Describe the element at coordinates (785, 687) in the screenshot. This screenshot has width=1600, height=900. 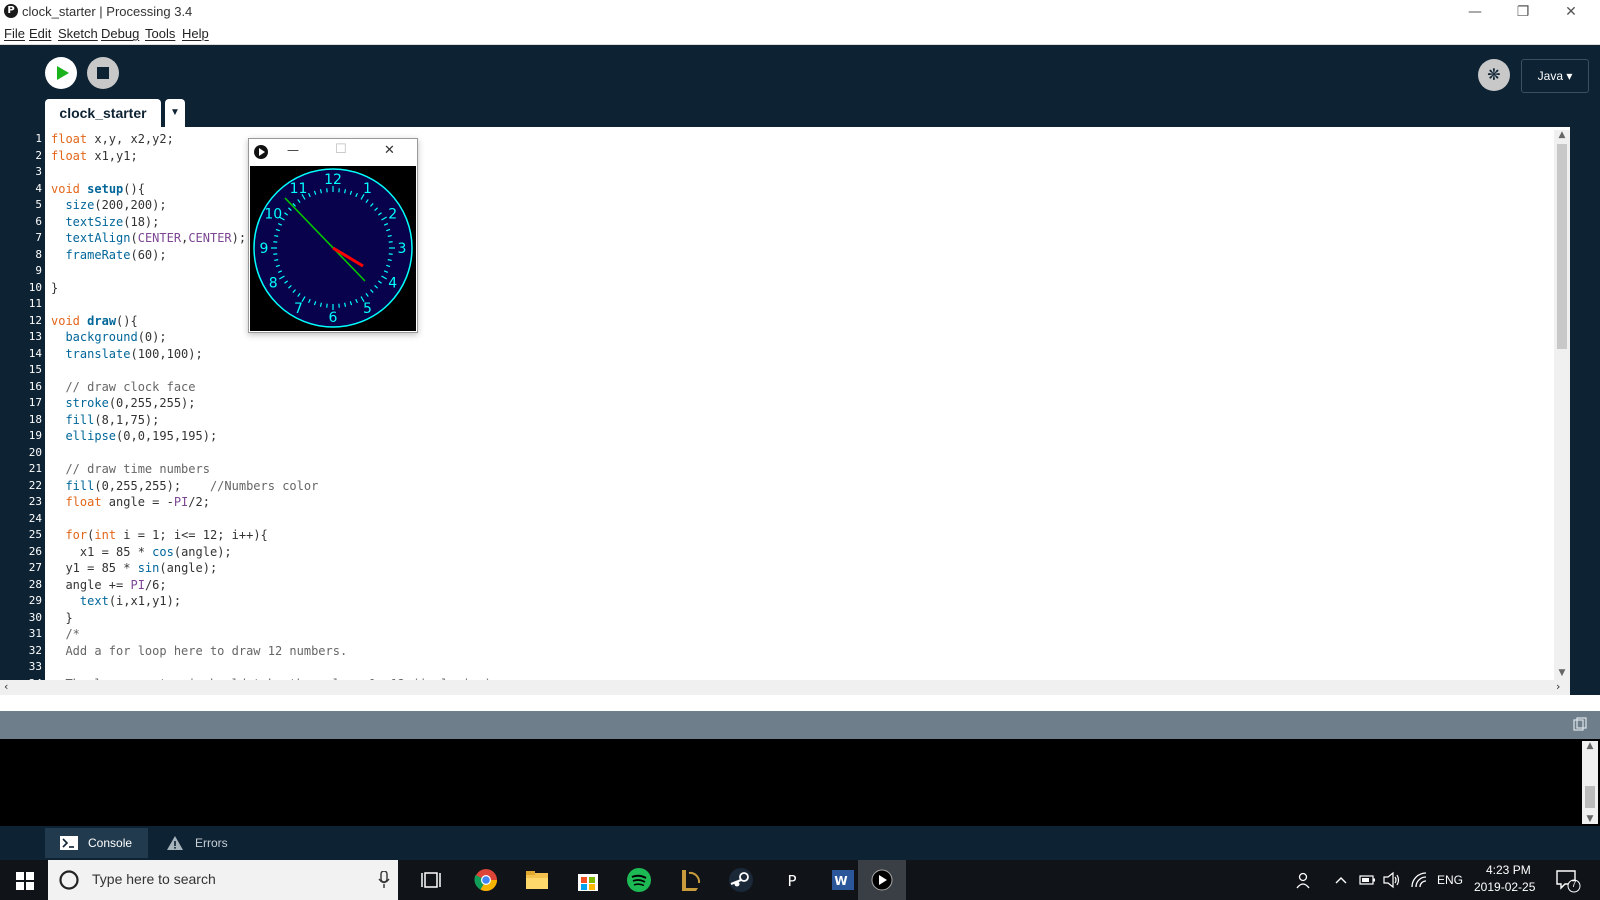
I see `editor-horizontal-scrollbar: ‹ ›` at that location.